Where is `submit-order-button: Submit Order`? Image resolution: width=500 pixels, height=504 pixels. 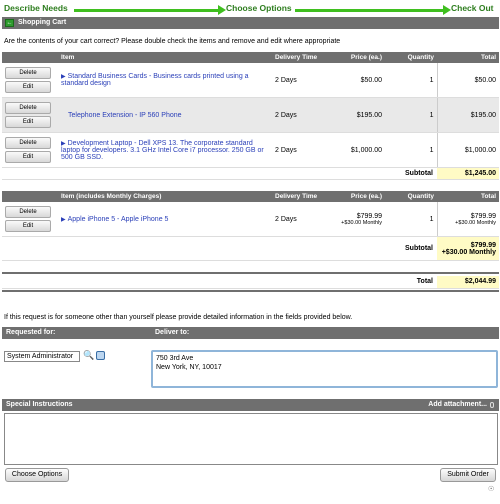 submit-order-button: Submit Order is located at coordinates (468, 475).